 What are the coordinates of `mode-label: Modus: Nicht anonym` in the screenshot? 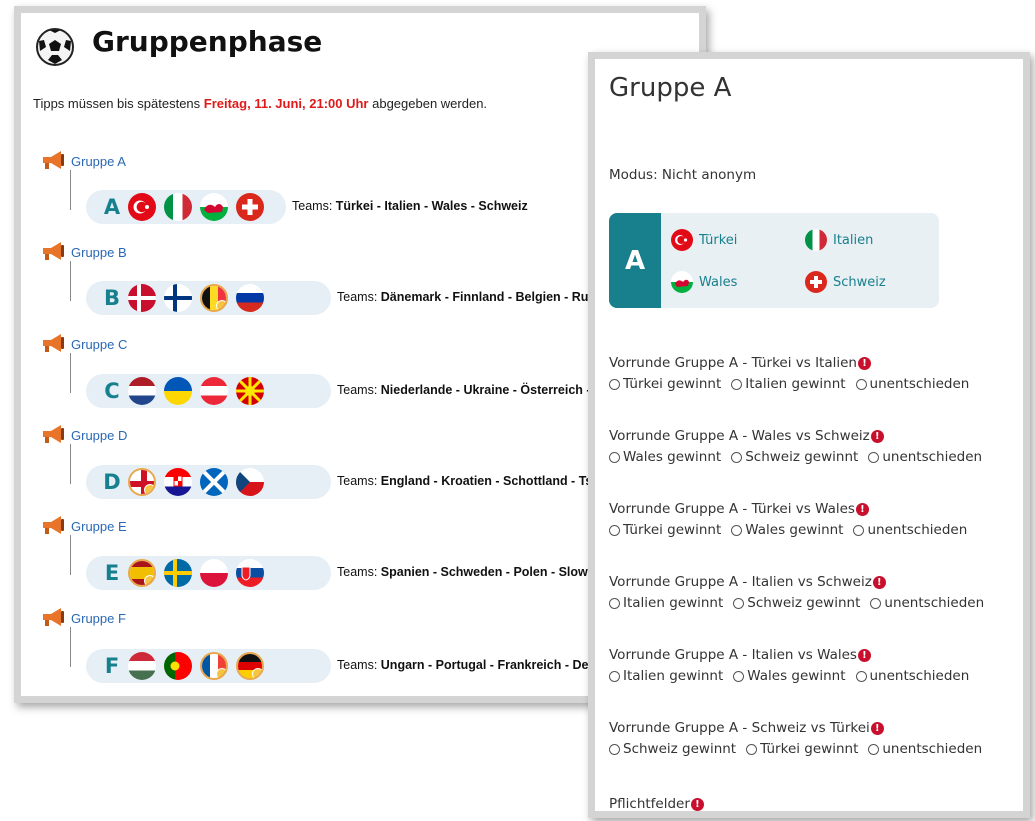 It's located at (683, 175).